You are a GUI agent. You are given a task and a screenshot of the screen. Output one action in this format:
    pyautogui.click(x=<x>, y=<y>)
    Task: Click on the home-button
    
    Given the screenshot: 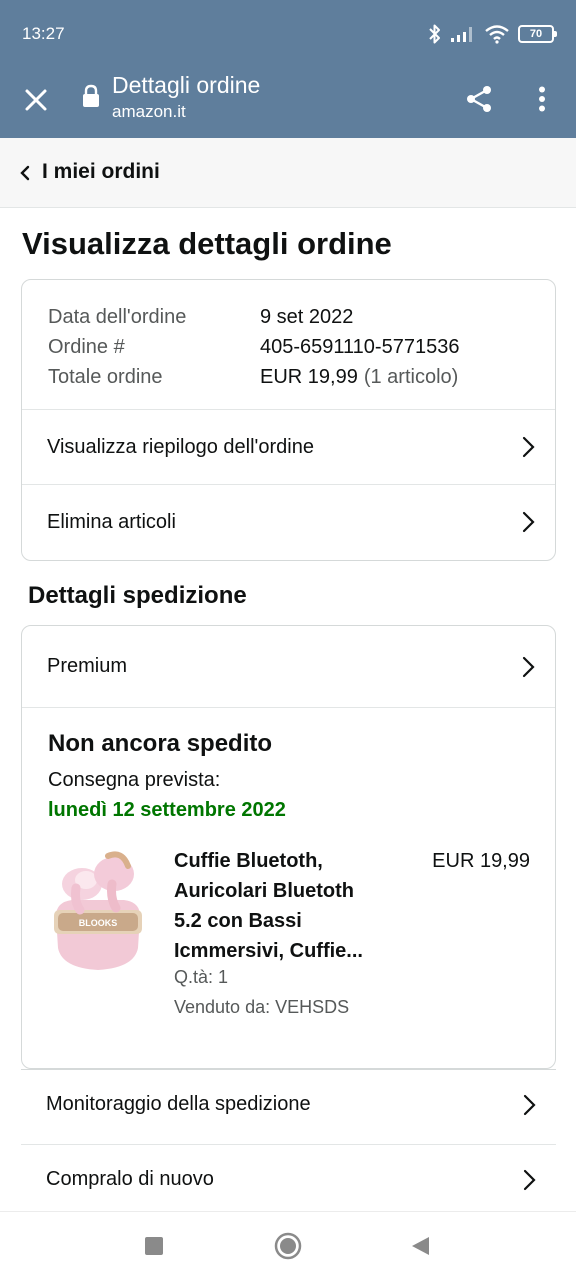 What is the action you would take?
    pyautogui.click(x=288, y=1246)
    